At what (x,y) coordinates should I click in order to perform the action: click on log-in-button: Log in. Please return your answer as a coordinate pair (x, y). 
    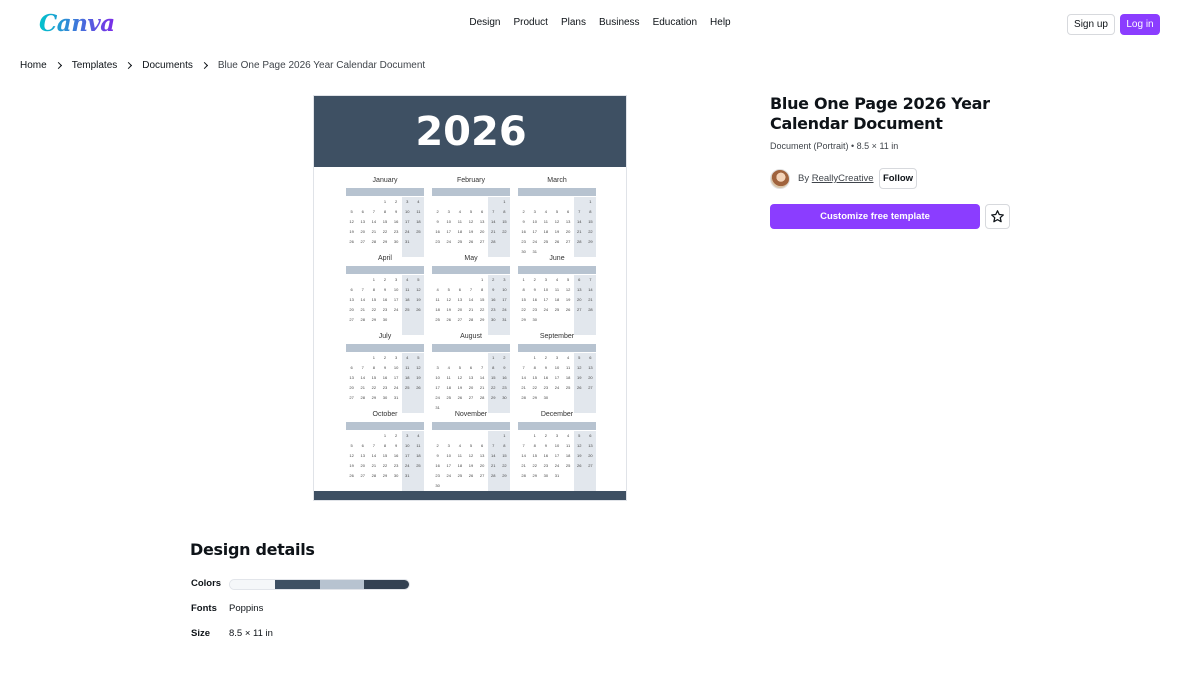
    Looking at the image, I should click on (1140, 24).